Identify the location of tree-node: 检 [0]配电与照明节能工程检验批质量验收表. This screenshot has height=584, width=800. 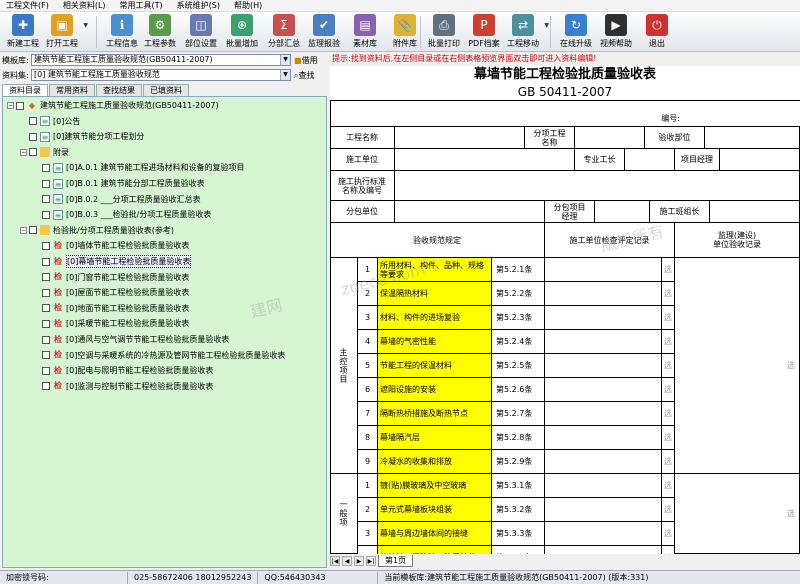
(123, 370).